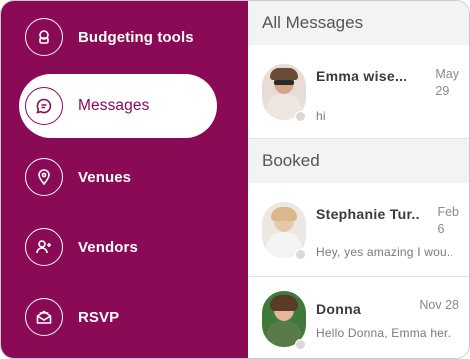  What do you see at coordinates (358, 92) in the screenshot?
I see `conversation-item: Emma wise... May 29 hi` at bounding box center [358, 92].